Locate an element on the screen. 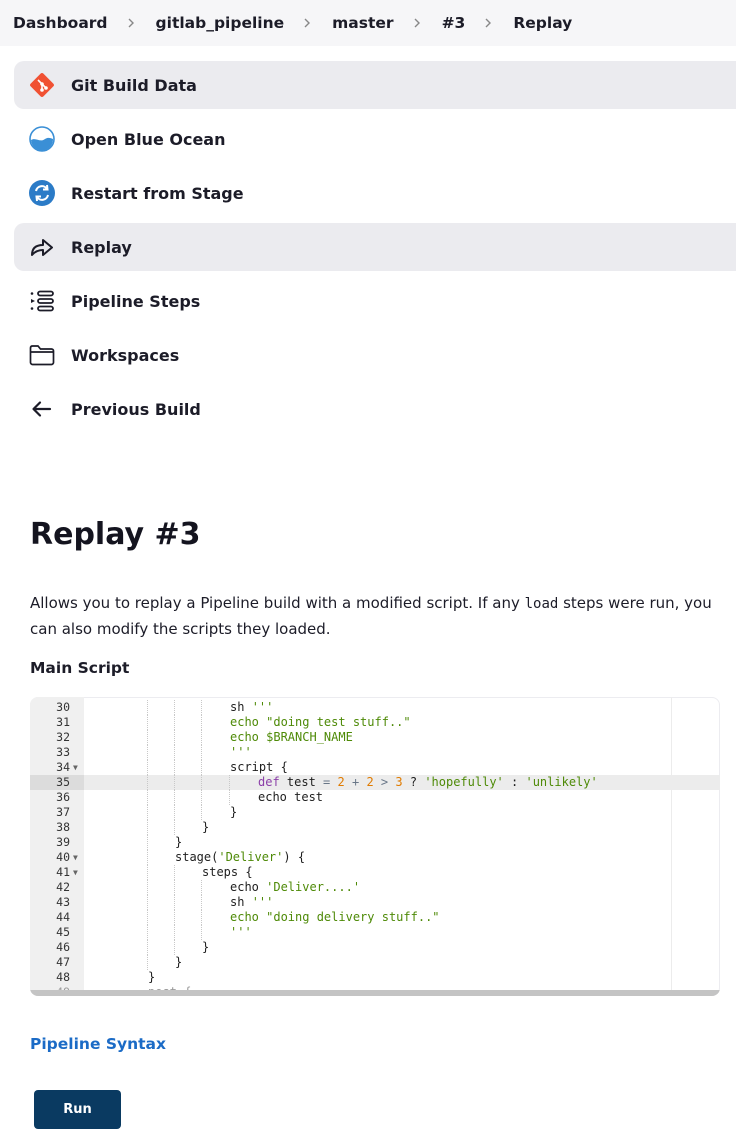  task-previous-build: Previous Build is located at coordinates (375, 409).